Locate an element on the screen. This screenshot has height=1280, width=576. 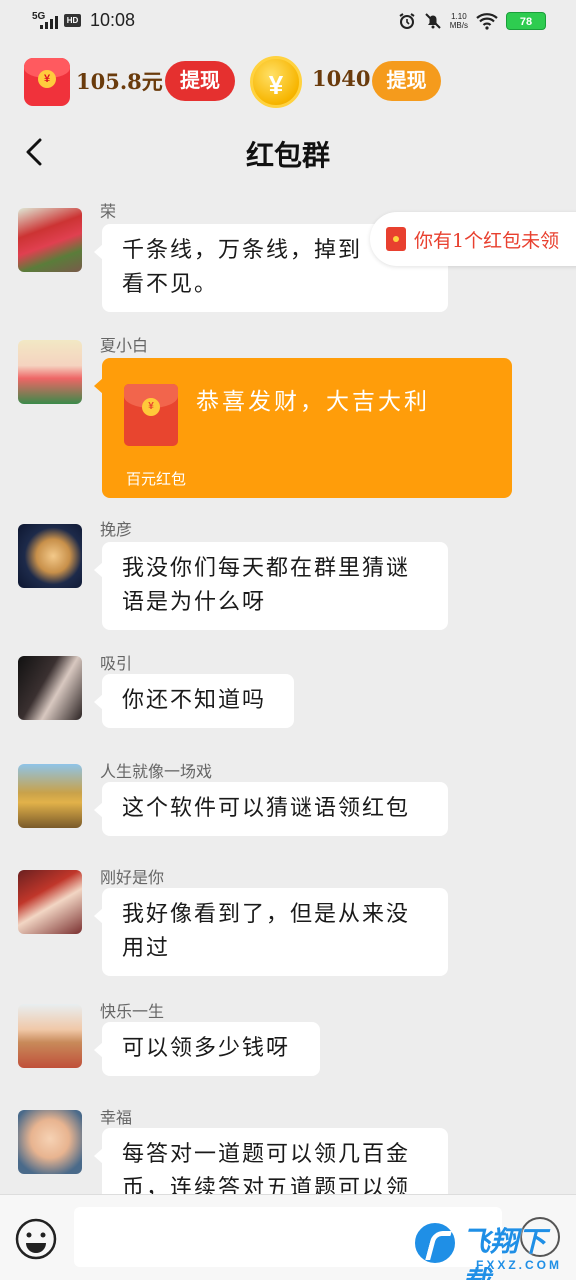
sender-name: 吸引 is located at coordinates (116, 663).